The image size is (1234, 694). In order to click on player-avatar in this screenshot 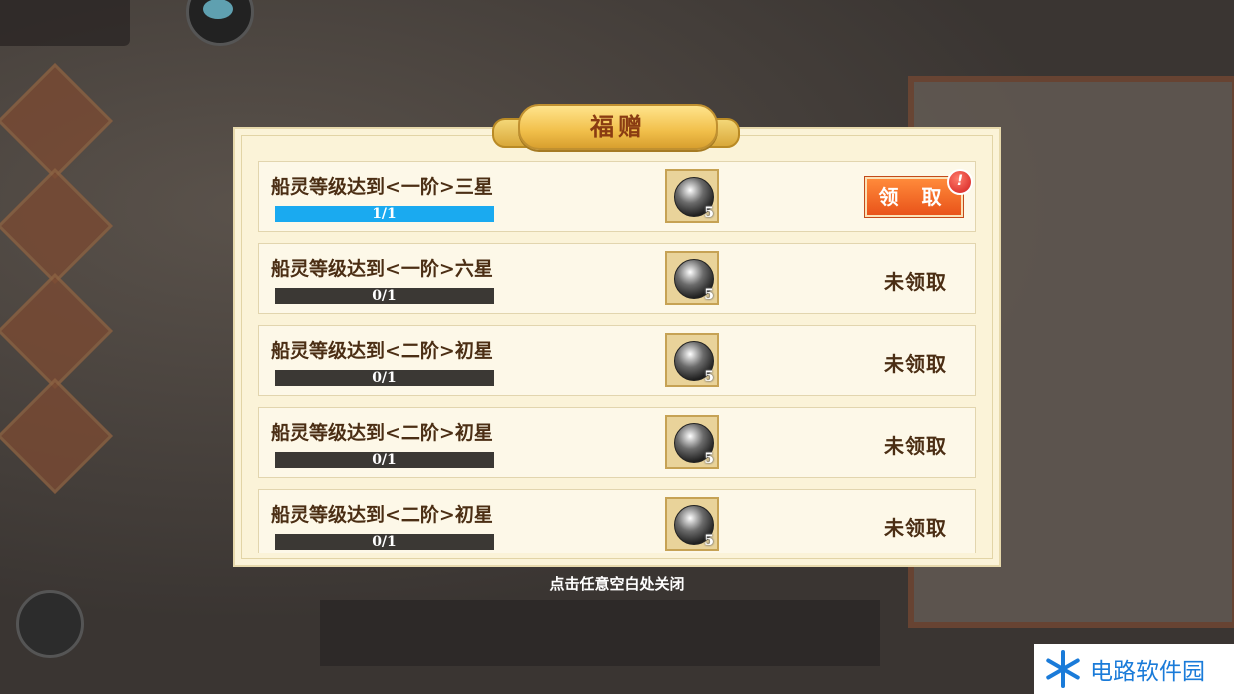, I will do `click(50, 624)`.